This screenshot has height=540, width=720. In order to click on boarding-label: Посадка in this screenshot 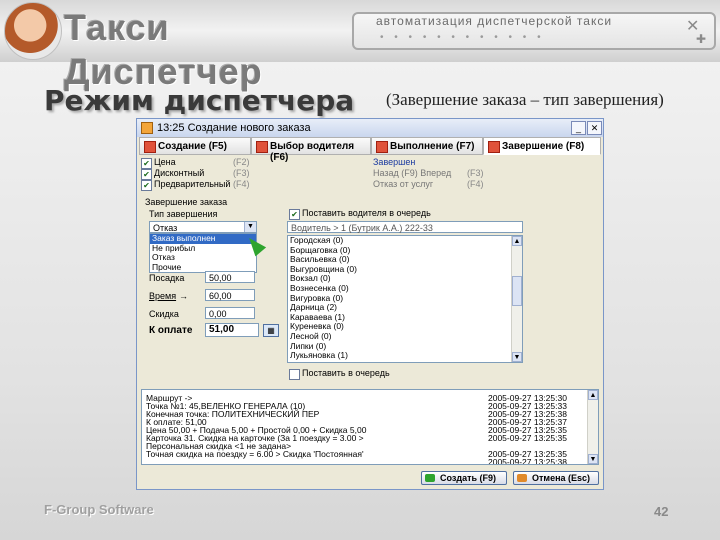, I will do `click(167, 278)`.